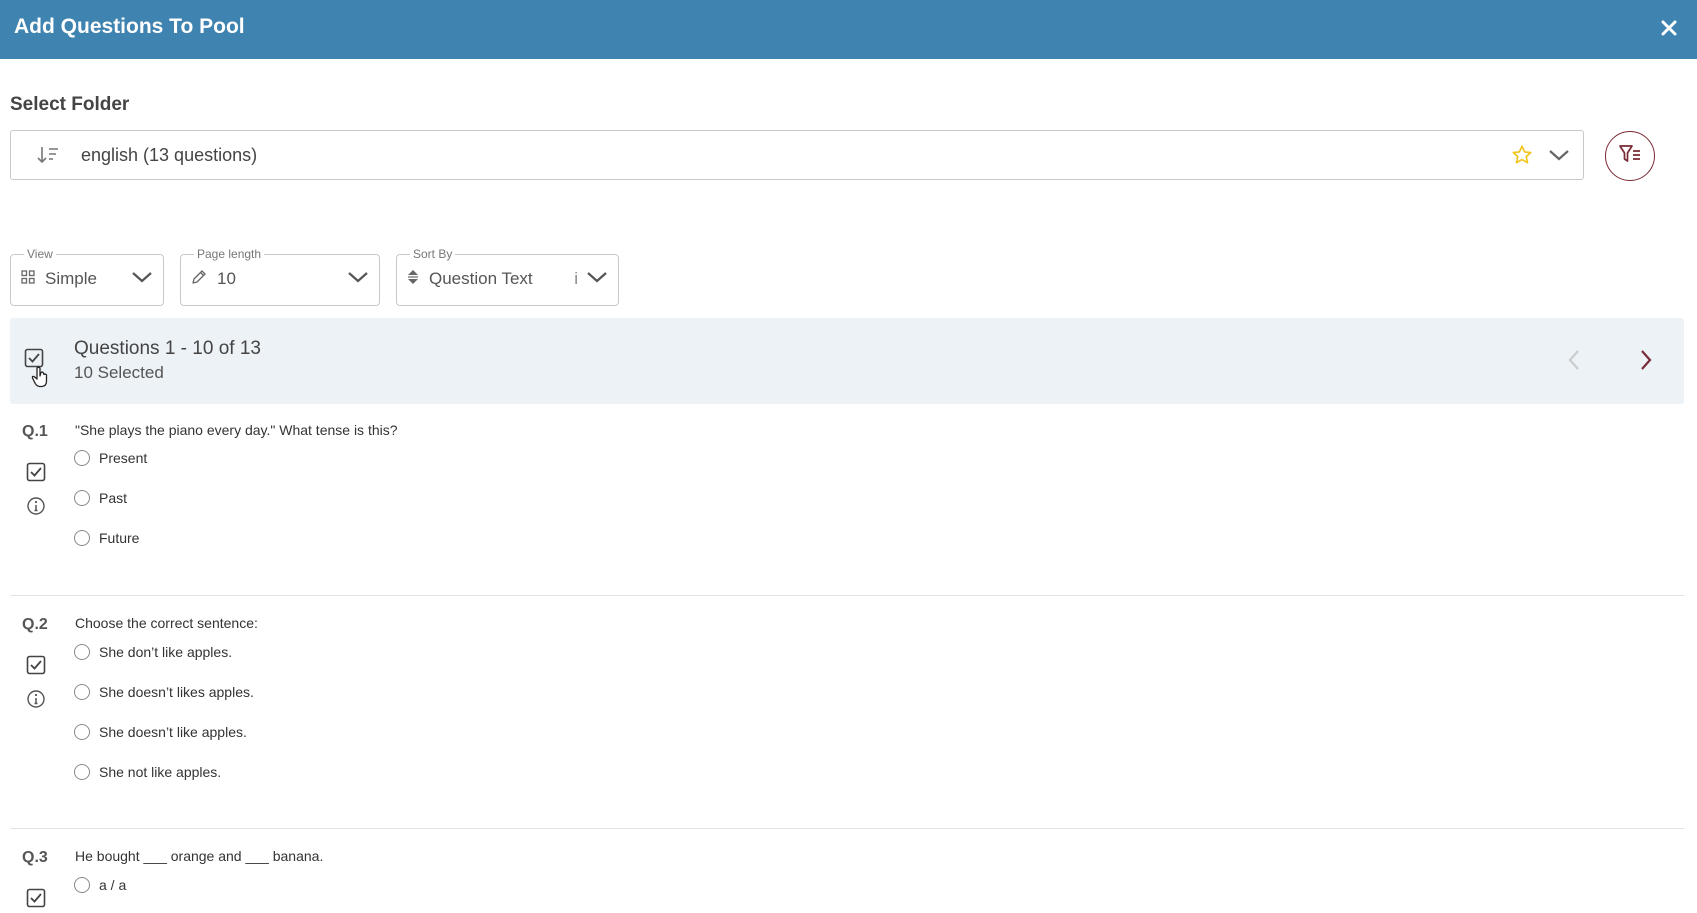 The height and width of the screenshot is (913, 1697). Describe the element at coordinates (129, 26) in the screenshot. I see `dialog-title: Add Questions To Pool` at that location.